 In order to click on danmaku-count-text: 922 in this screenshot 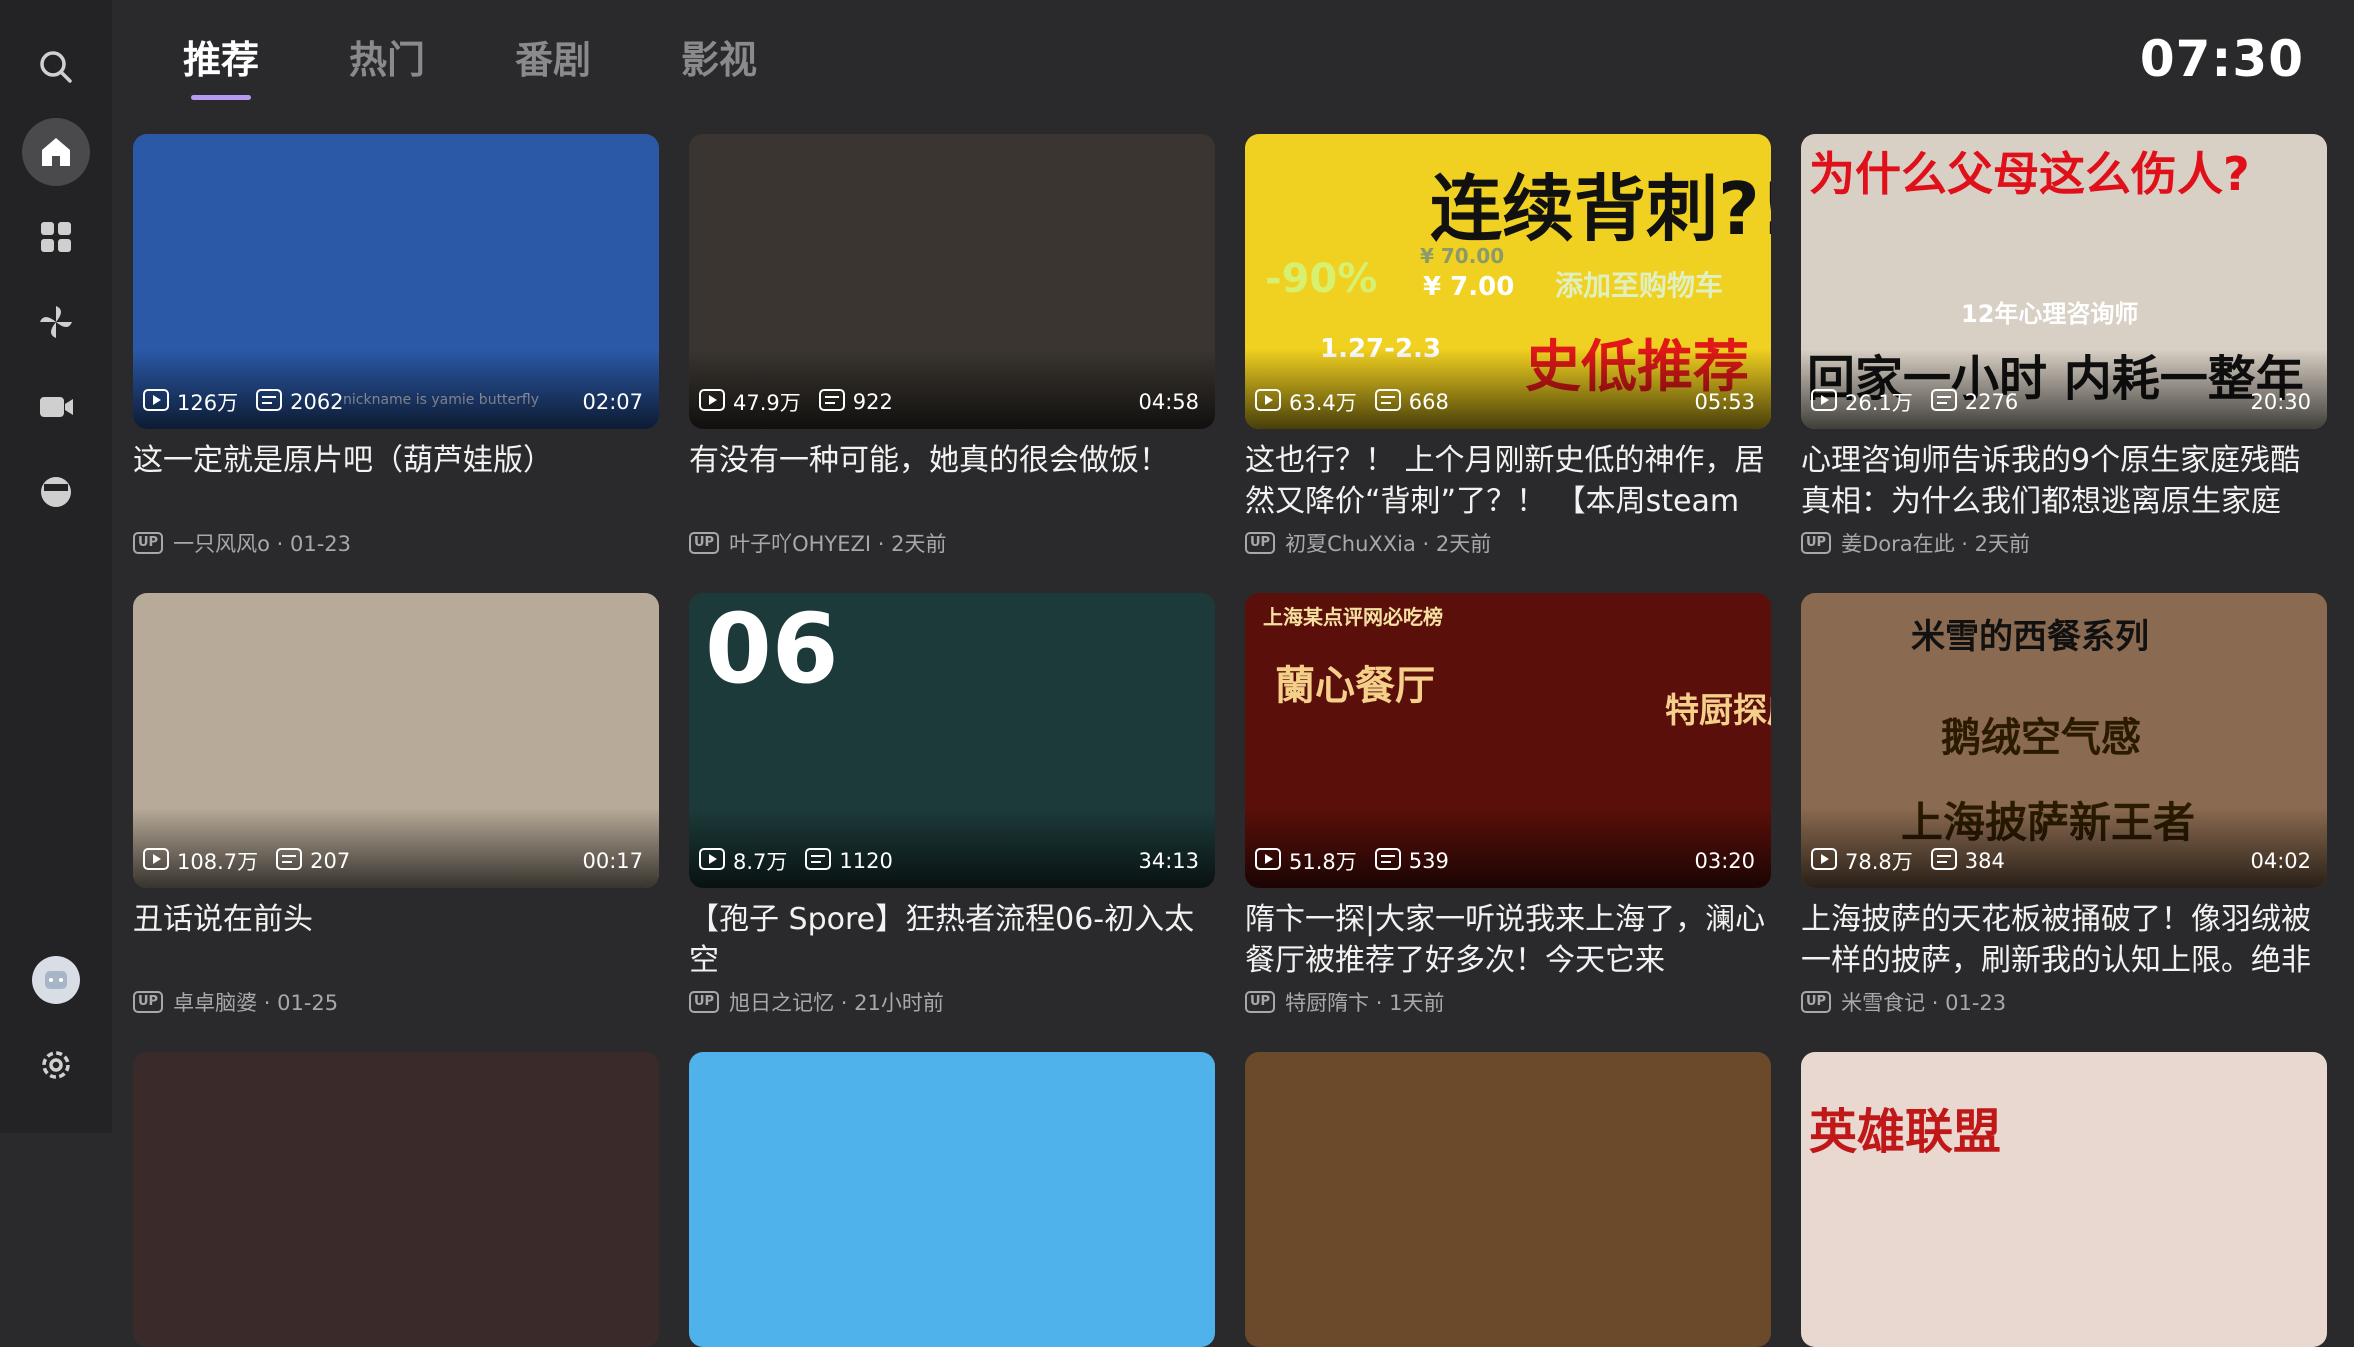, I will do `click(872, 402)`.